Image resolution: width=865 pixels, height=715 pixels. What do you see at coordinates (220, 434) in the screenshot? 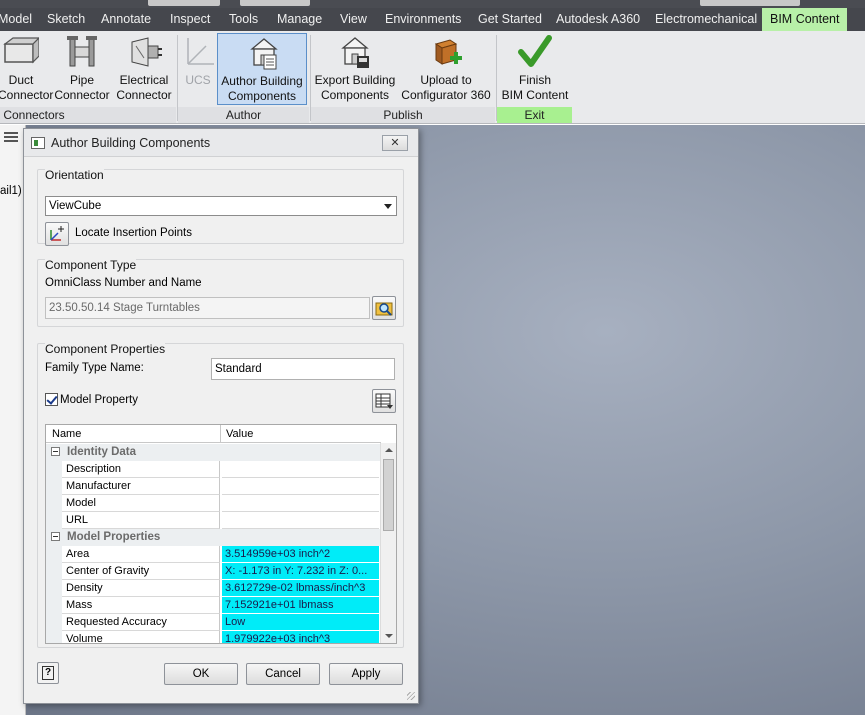
I see `column-splitter` at bounding box center [220, 434].